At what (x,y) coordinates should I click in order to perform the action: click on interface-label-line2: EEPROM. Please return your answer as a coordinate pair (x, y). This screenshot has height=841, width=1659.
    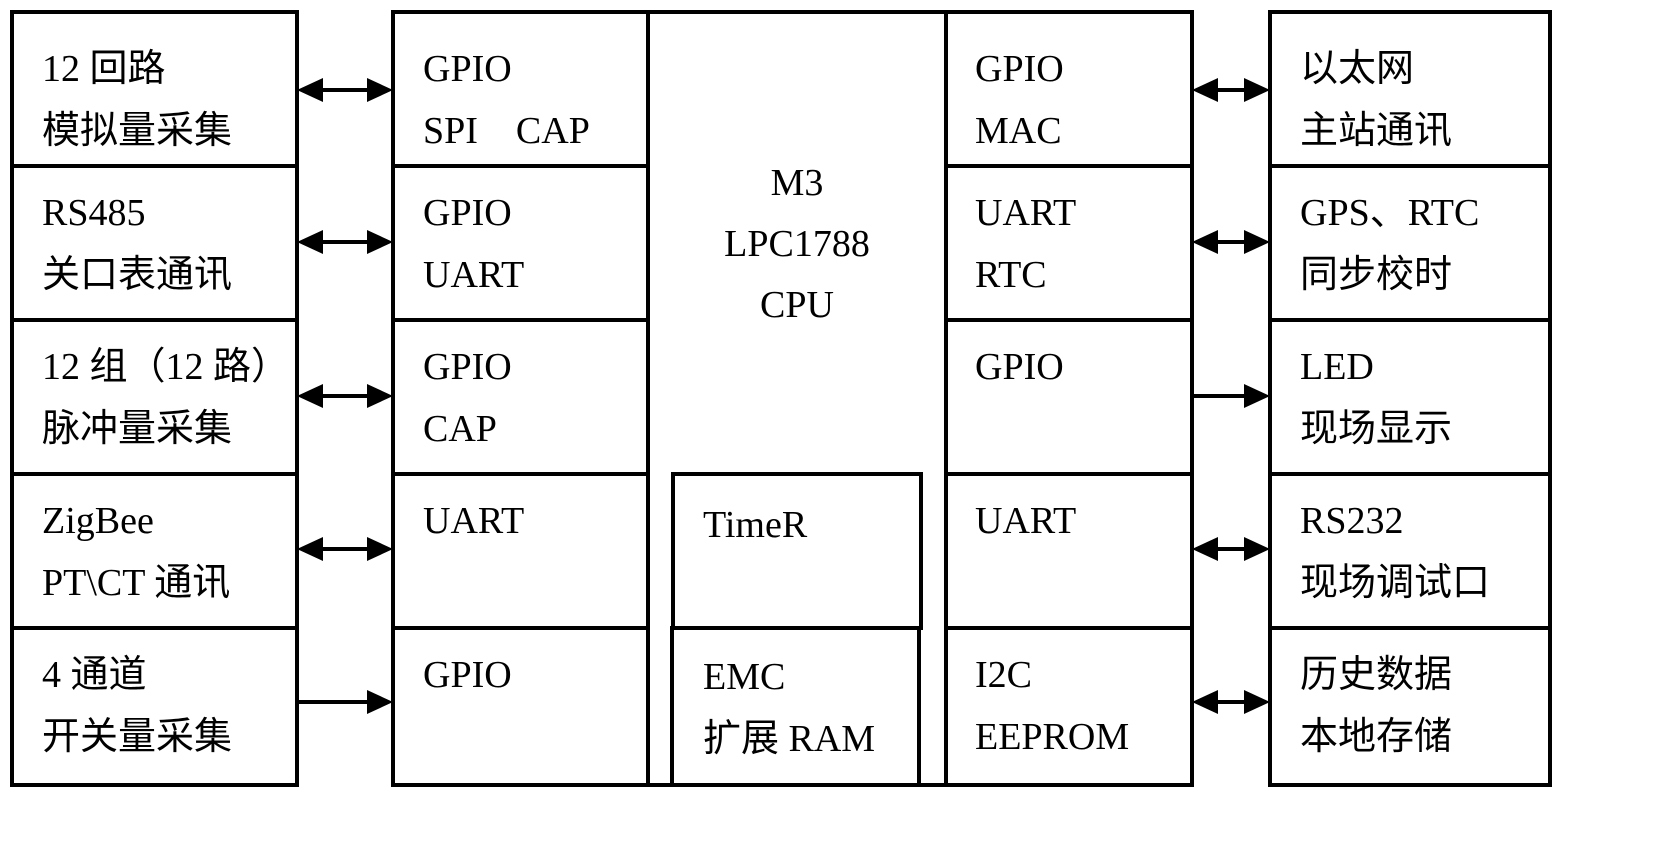
    Looking at the image, I should click on (1052, 737).